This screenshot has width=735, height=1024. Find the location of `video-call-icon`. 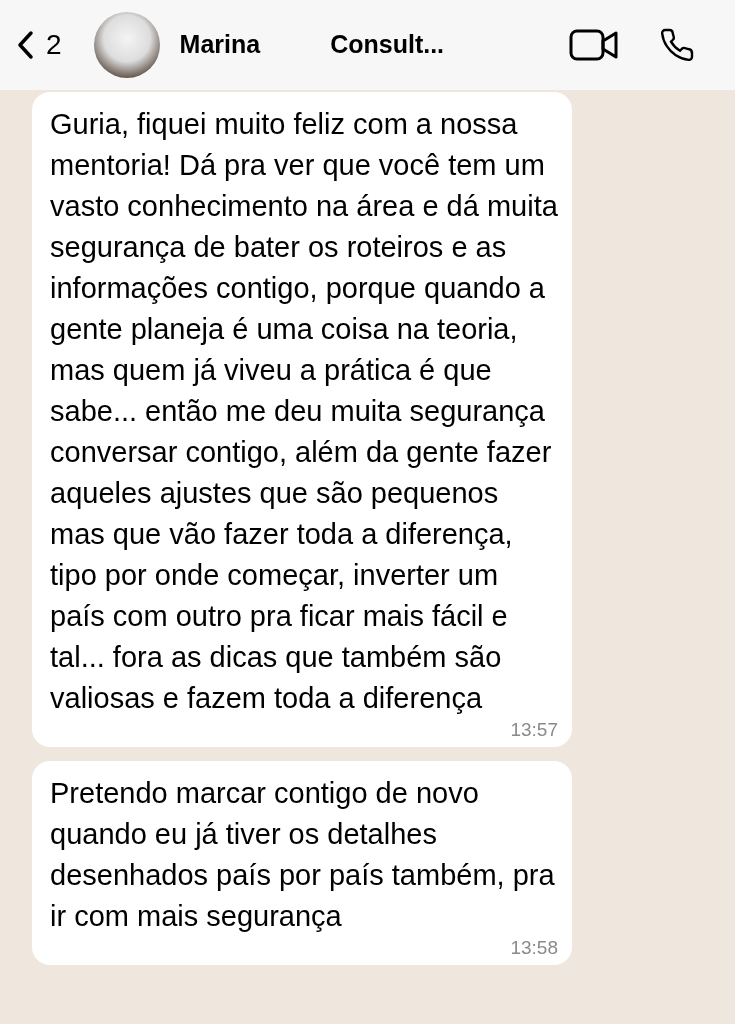

video-call-icon is located at coordinates (594, 45).